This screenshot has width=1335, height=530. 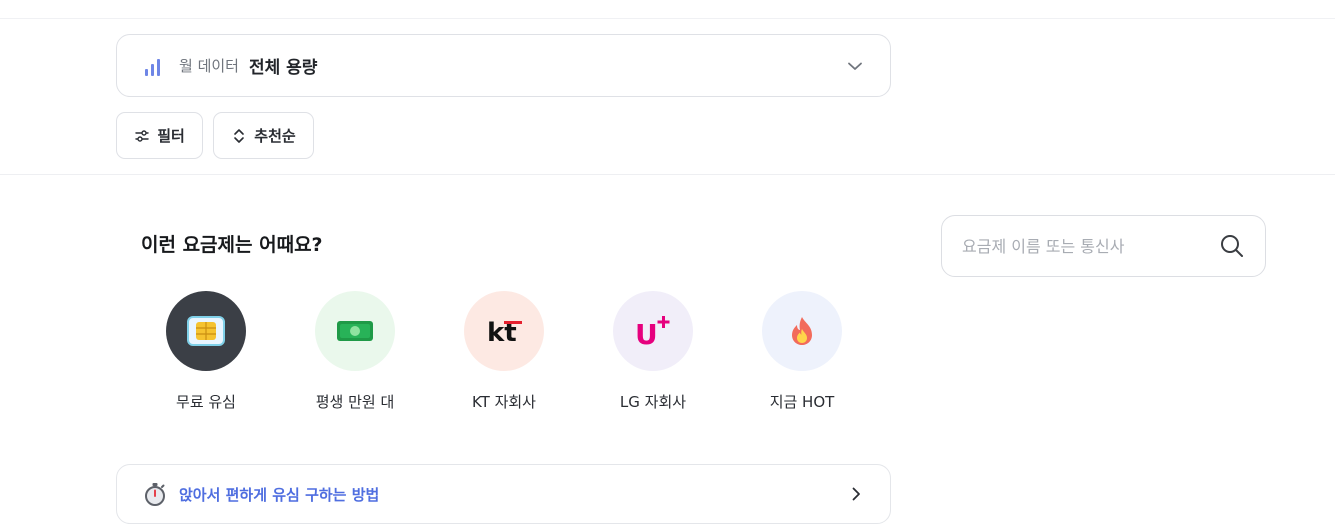 What do you see at coordinates (275, 136) in the screenshot?
I see `sort-label: 추천순` at bounding box center [275, 136].